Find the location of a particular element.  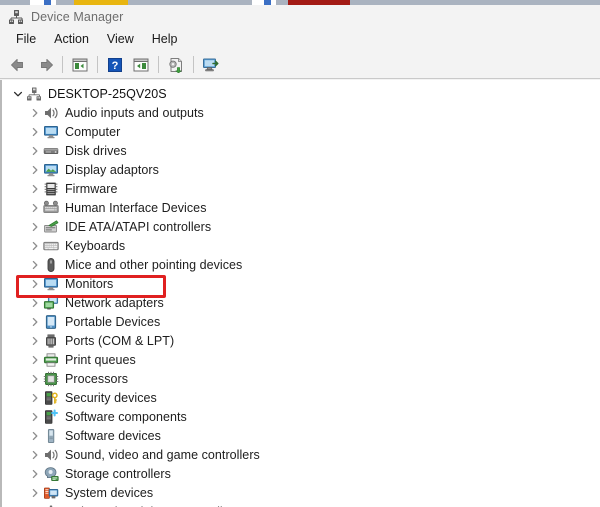

tree-row-label: Firmware is located at coordinates (91, 188).